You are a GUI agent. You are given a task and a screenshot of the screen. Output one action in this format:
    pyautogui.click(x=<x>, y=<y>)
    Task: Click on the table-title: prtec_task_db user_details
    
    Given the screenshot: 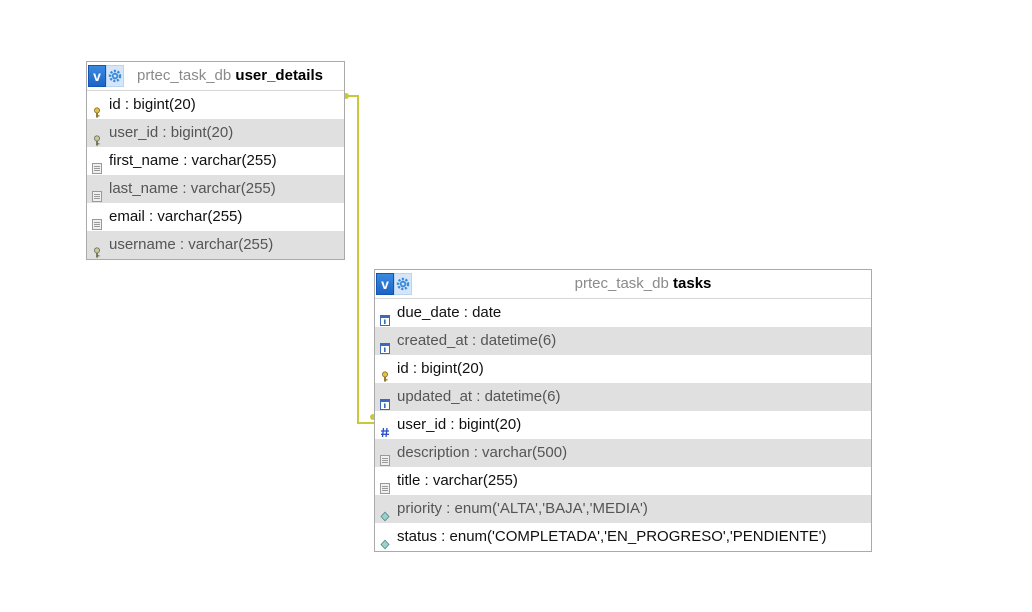 What is the action you would take?
    pyautogui.click(x=230, y=76)
    